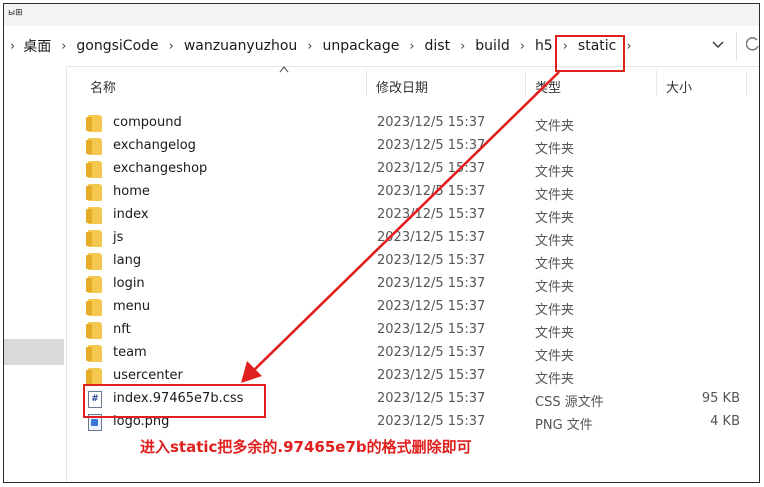 The height and width of the screenshot is (487, 764). What do you see at coordinates (147, 122) in the screenshot?
I see `file-name: compound` at bounding box center [147, 122].